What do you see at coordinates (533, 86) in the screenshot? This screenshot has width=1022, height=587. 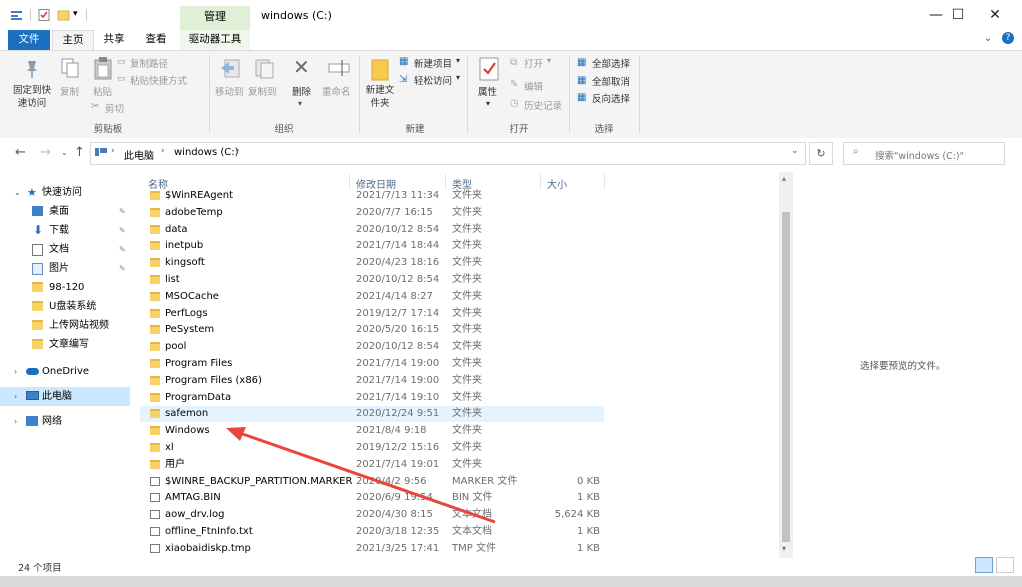 I see `edit-button: 编辑` at bounding box center [533, 86].